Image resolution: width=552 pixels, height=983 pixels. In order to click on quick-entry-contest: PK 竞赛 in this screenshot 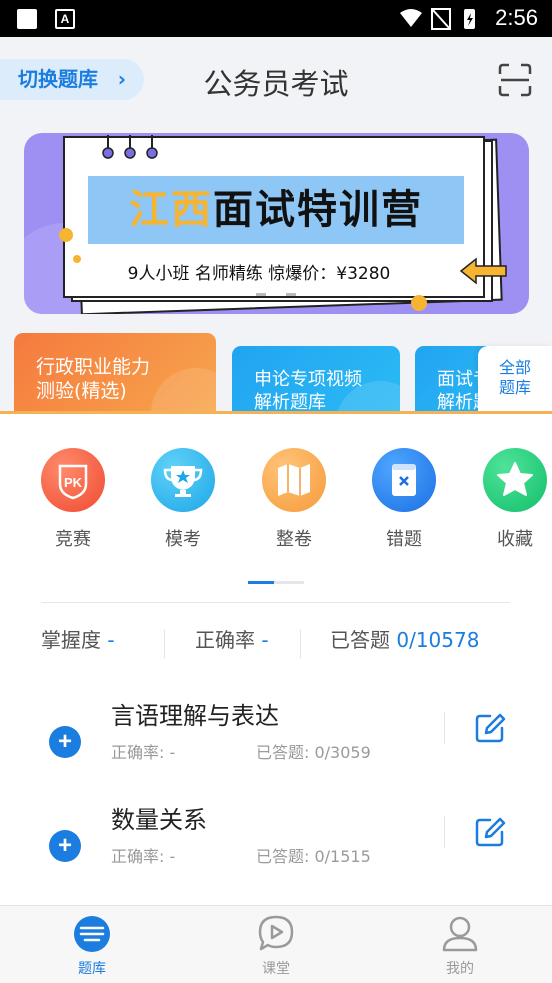, I will do `click(73, 499)`.